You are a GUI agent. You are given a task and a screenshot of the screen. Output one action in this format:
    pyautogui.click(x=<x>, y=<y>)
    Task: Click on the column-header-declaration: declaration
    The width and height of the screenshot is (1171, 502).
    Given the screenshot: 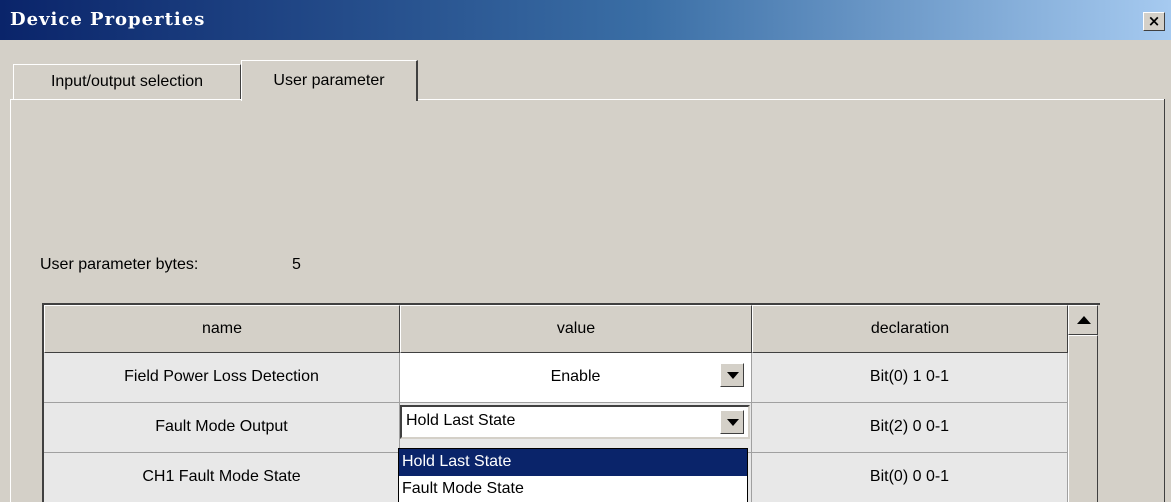 What is the action you would take?
    pyautogui.click(x=910, y=329)
    